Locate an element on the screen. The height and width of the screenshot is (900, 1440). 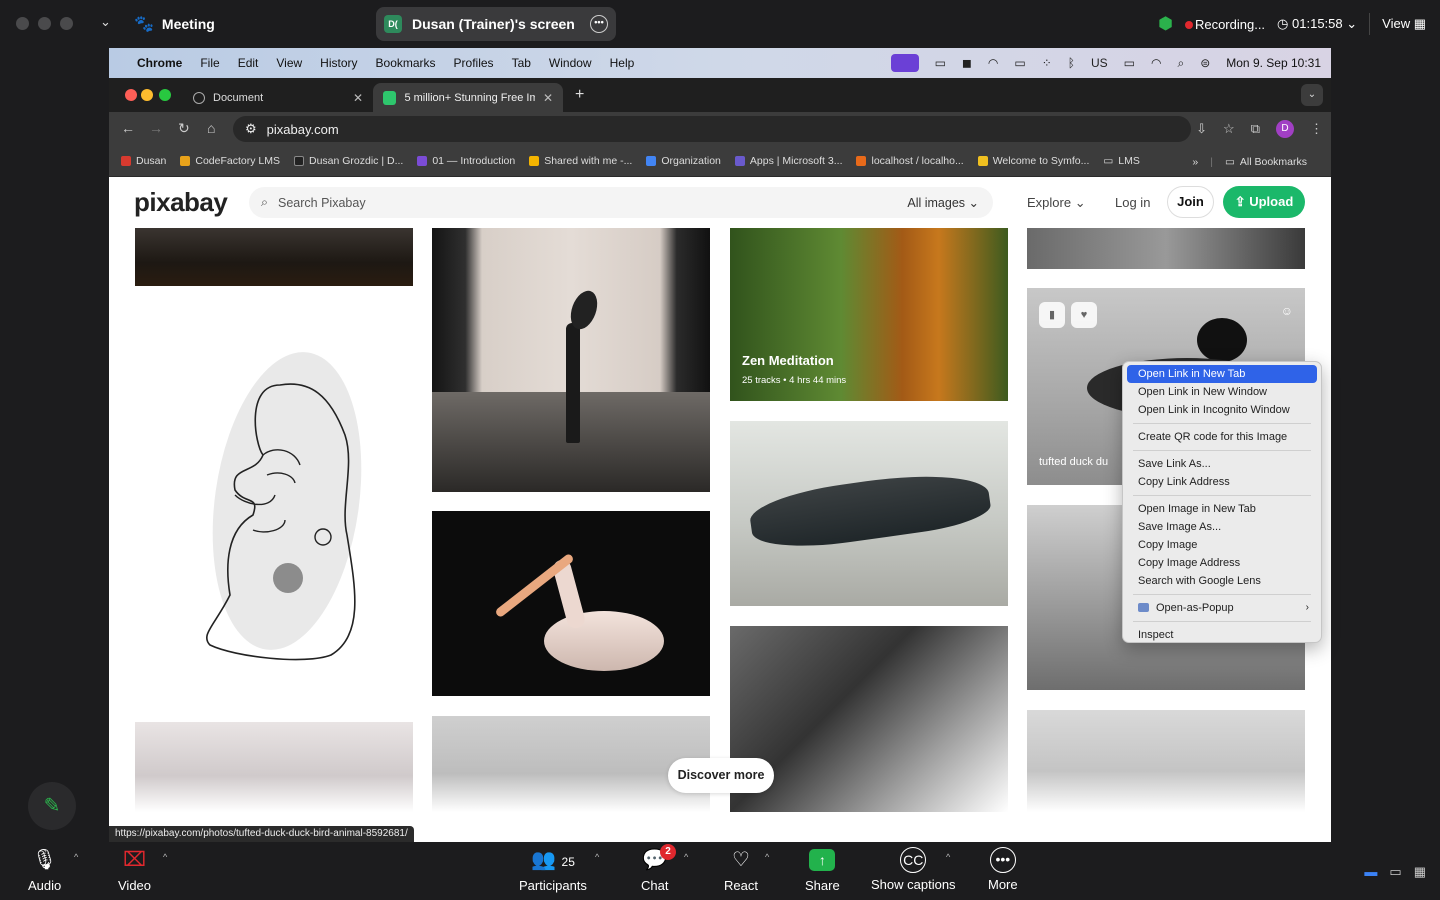
cards-icon: ▭ is located at coordinates (940, 63).